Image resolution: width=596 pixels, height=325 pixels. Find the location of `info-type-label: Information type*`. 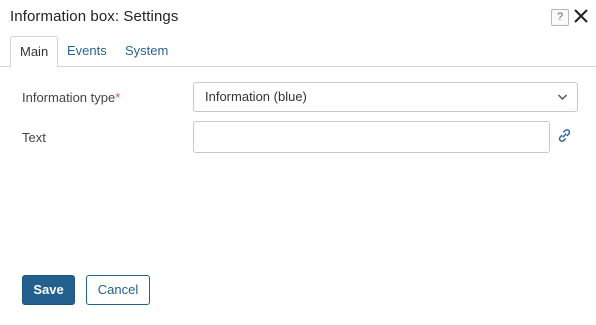

info-type-label: Information type* is located at coordinates (71, 97).